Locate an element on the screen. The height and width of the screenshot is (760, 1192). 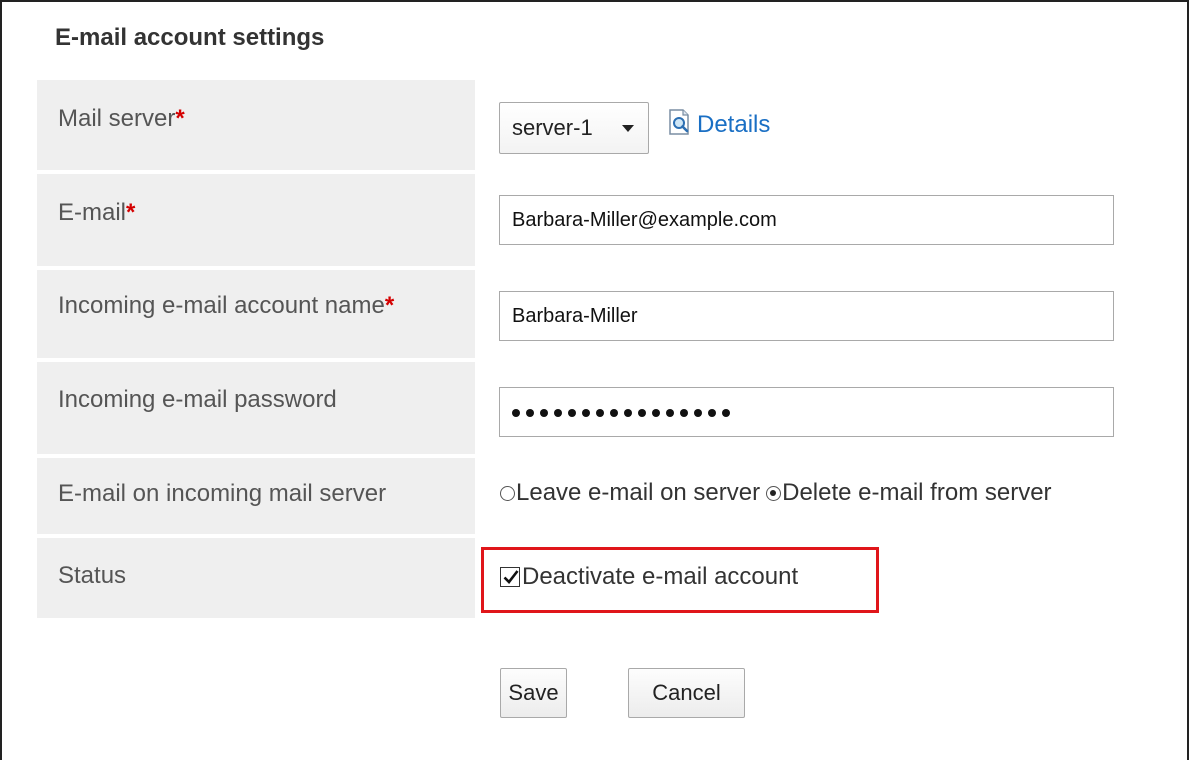
password-label: Incoming e-mail password is located at coordinates (197, 399).